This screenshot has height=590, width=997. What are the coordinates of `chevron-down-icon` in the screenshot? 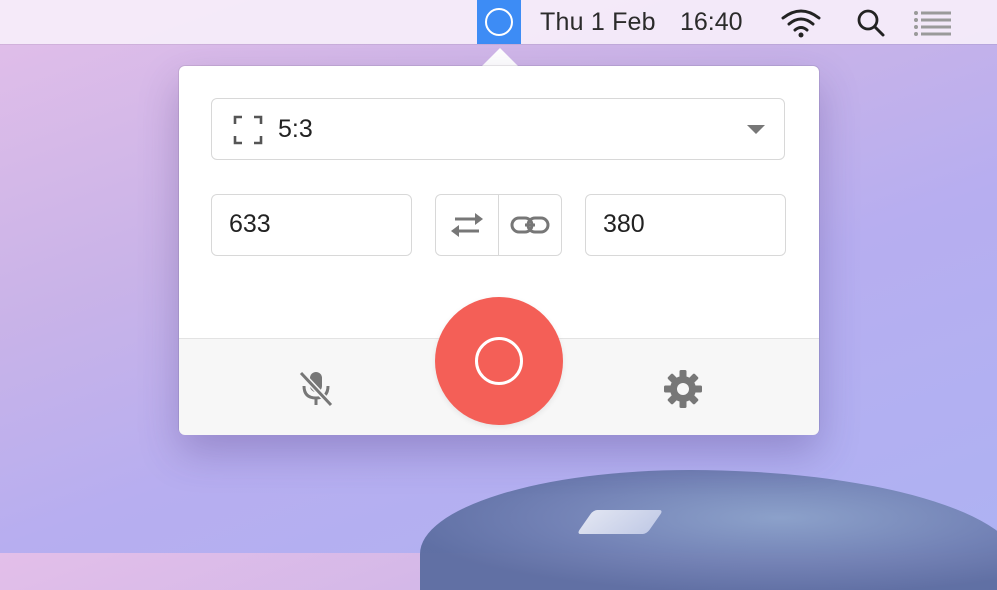 It's located at (756, 129).